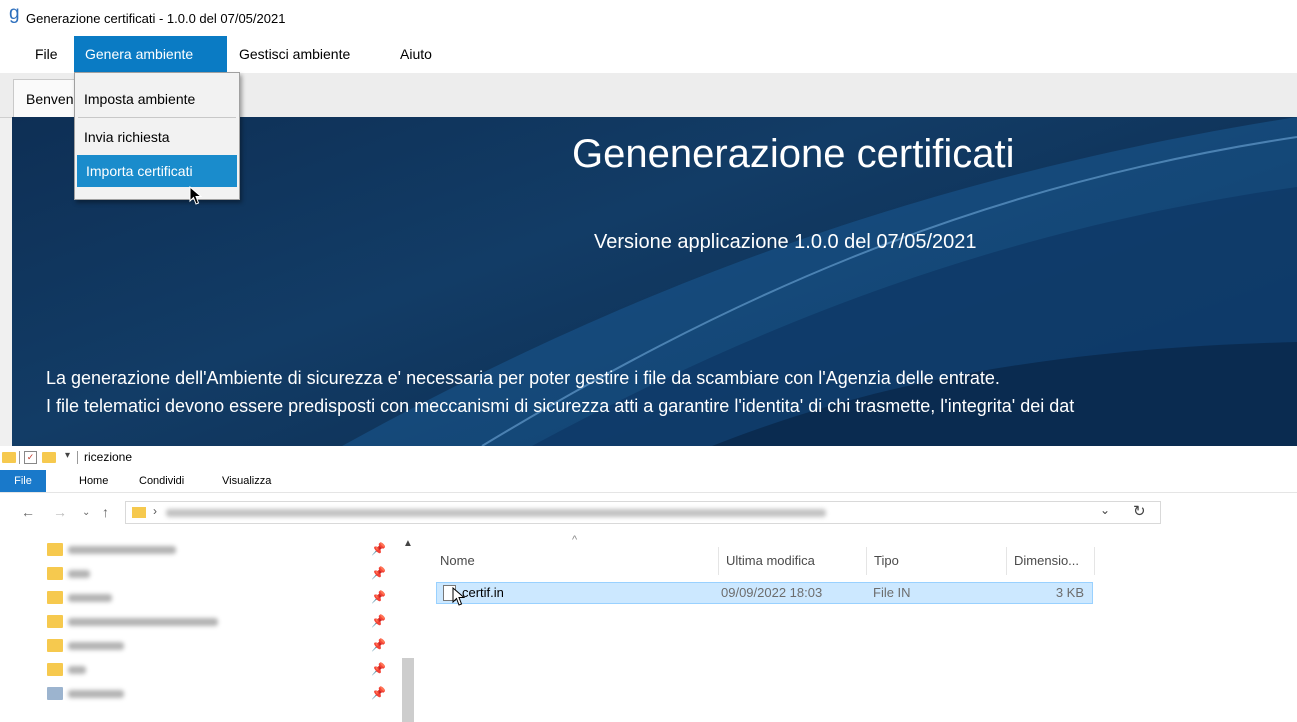 The image size is (1297, 722). I want to click on file-modified: 09/09/2022 18:03, so click(772, 592).